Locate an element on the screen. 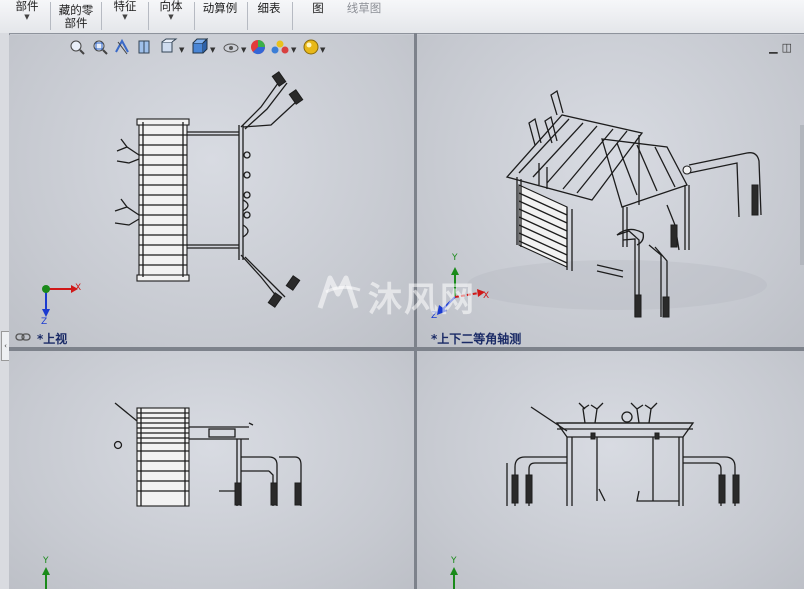 This screenshot has width=804, height=589. ribbon-assembly-features-button: 特征 ▼ is located at coordinates (125, 16).